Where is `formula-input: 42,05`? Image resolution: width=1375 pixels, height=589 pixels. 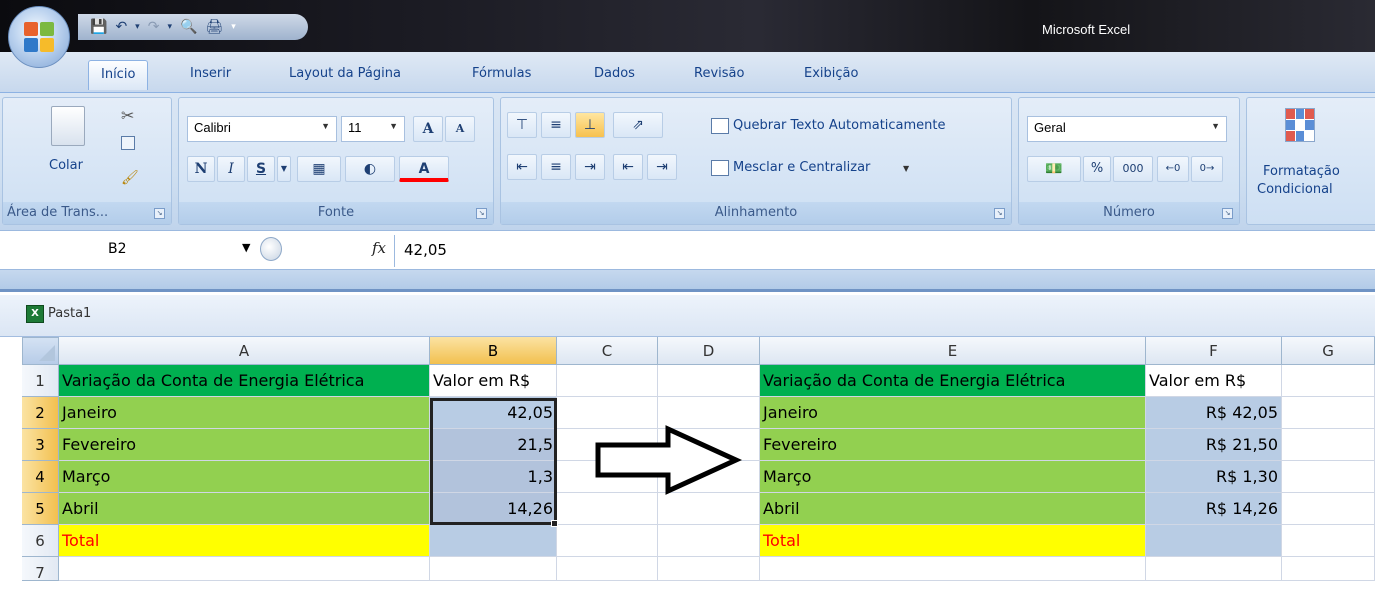
formula-input: 42,05 is located at coordinates (425, 250).